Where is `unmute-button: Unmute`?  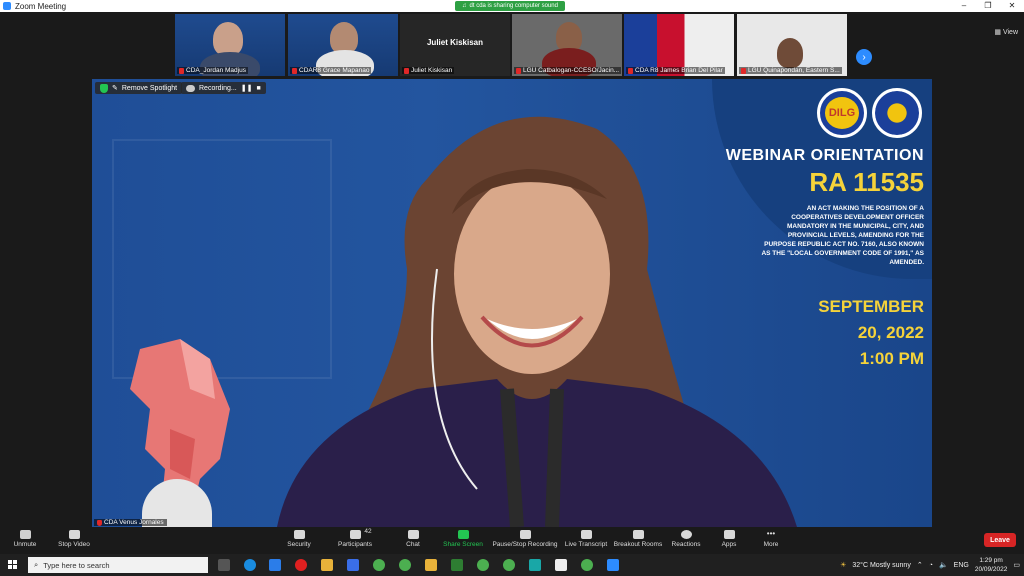 unmute-button: Unmute is located at coordinates (25, 539).